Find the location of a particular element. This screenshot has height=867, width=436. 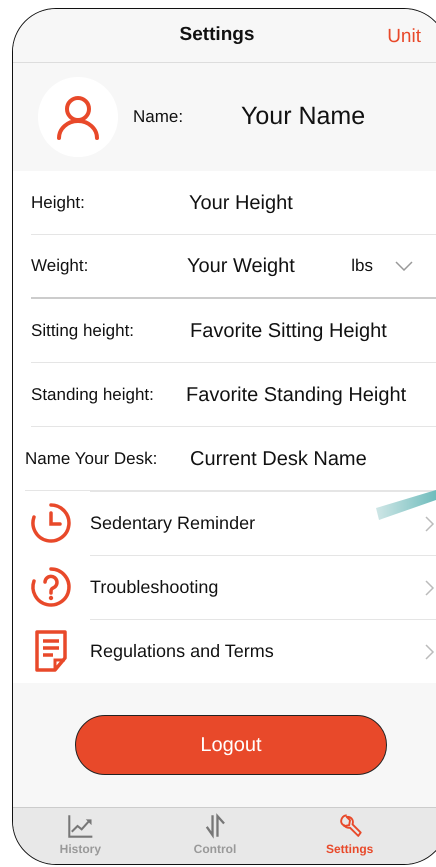

field-label: Name Your Desk: is located at coordinates (91, 459).